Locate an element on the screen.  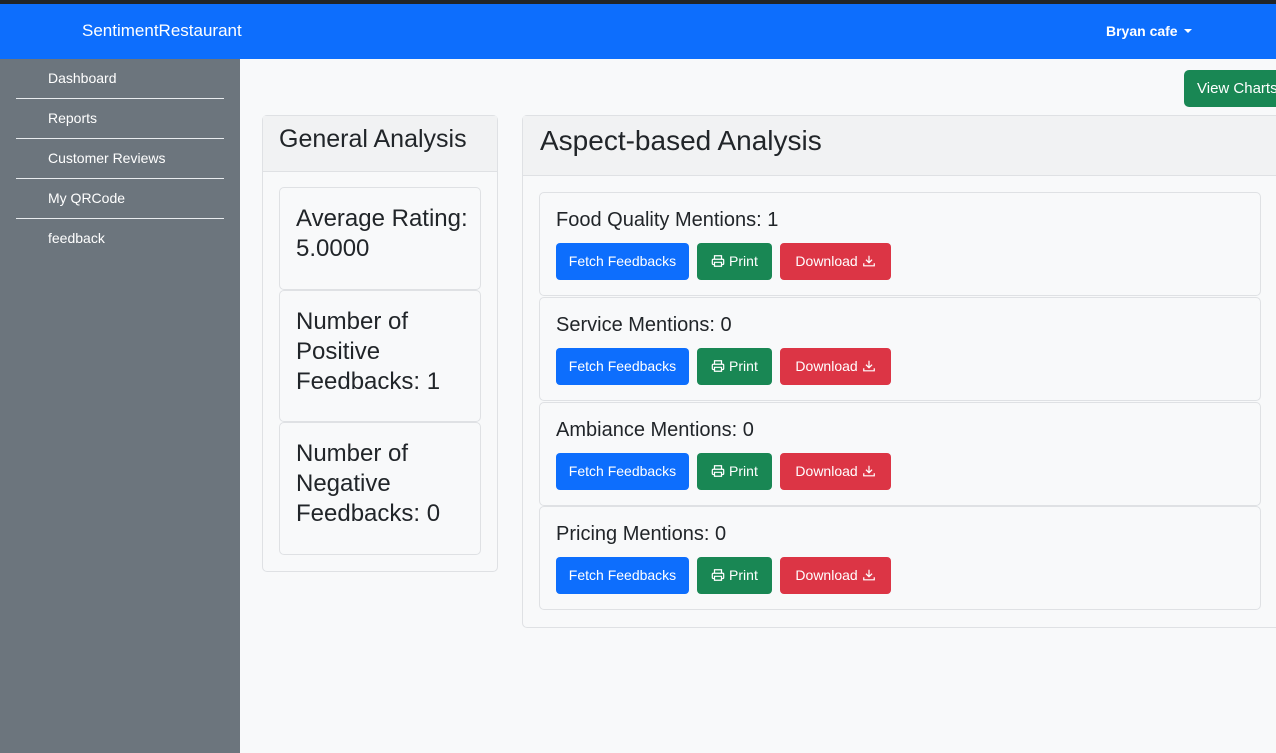
view-charts-button: View Charts is located at coordinates (1230, 88).